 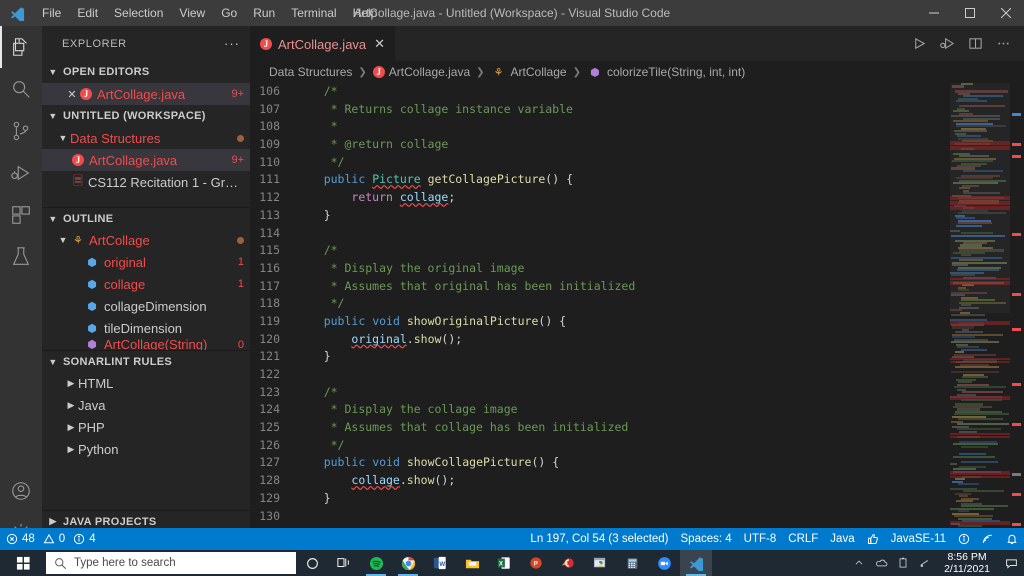 What do you see at coordinates (192, 13) in the screenshot?
I see `menu-view: View` at bounding box center [192, 13].